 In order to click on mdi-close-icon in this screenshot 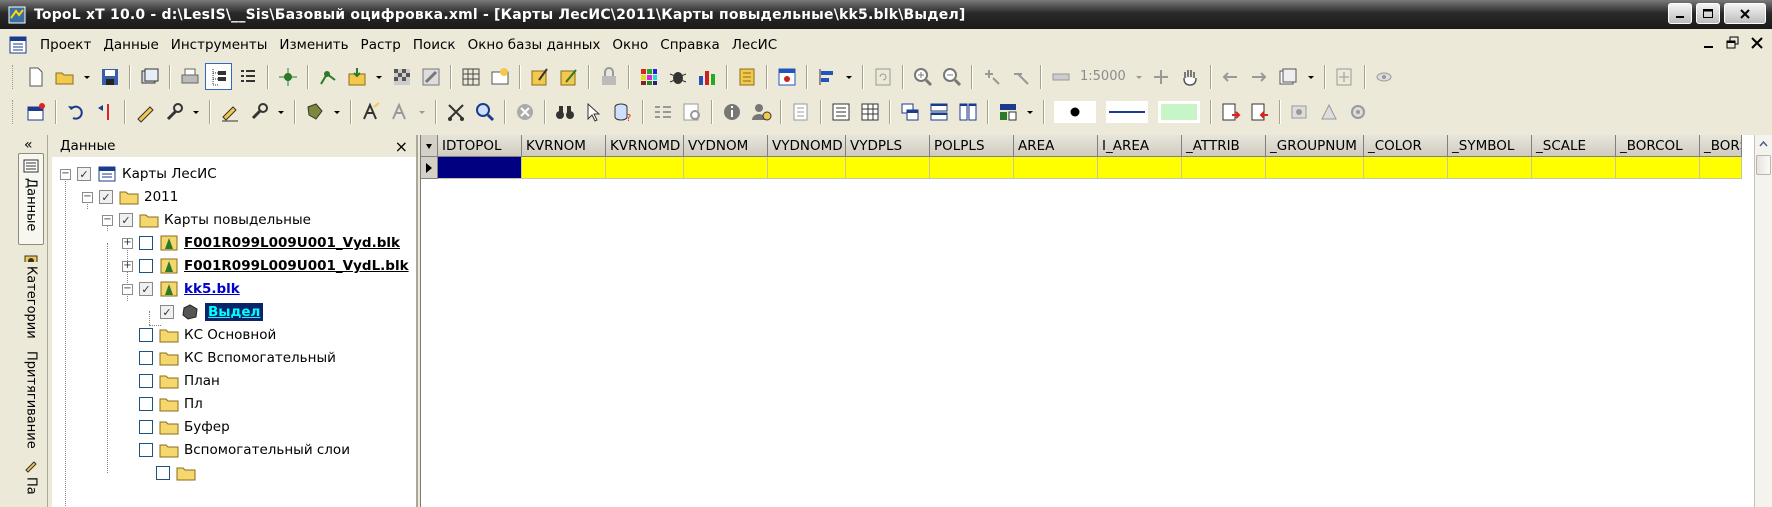, I will do `click(1757, 43)`.